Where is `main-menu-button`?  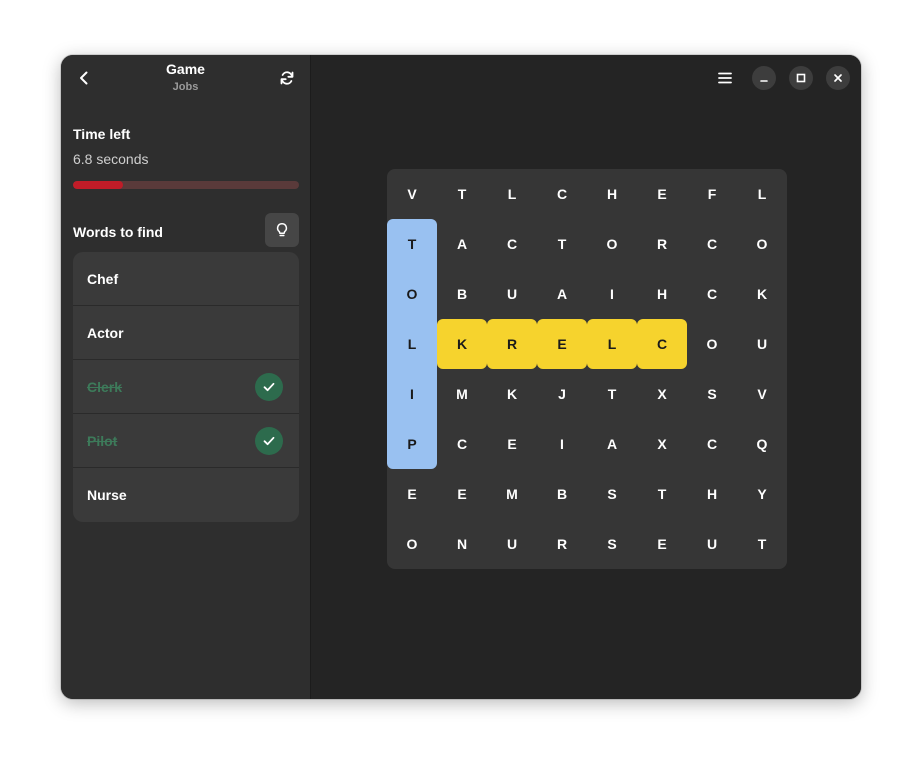
main-menu-button is located at coordinates (725, 78).